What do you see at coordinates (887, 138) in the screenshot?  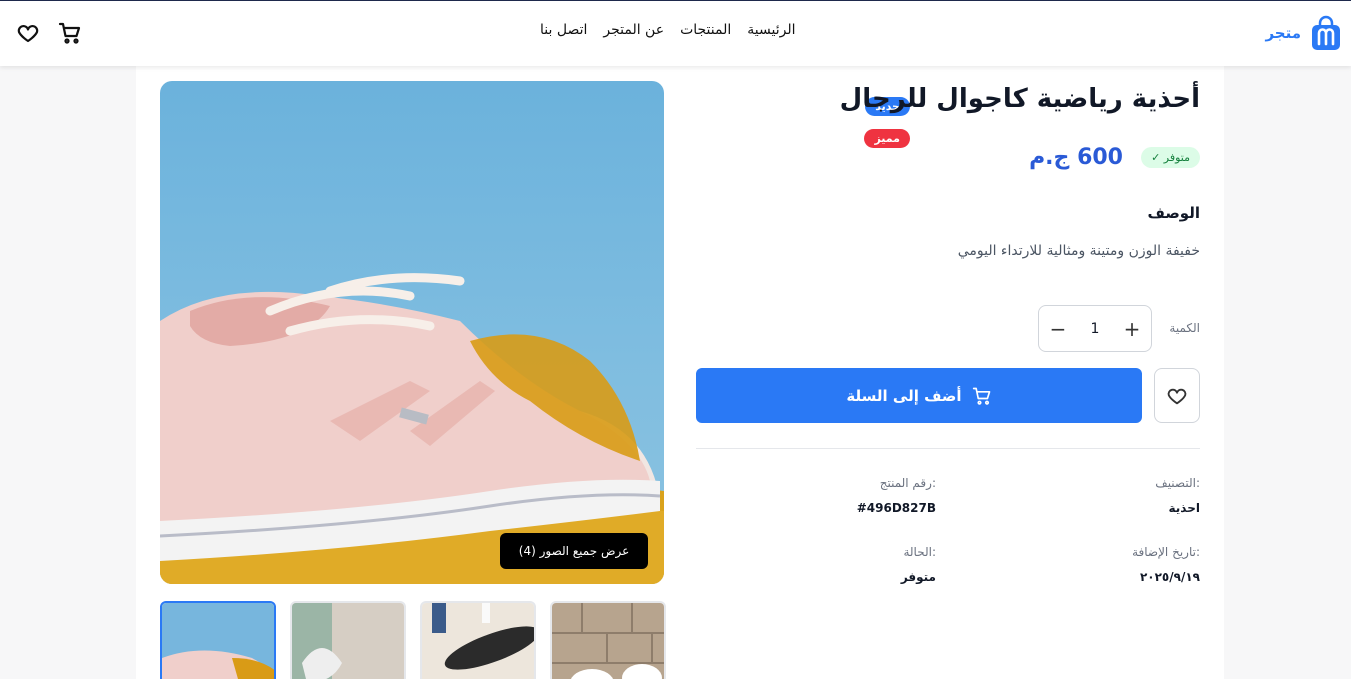 I see `badge-featured: مميز` at bounding box center [887, 138].